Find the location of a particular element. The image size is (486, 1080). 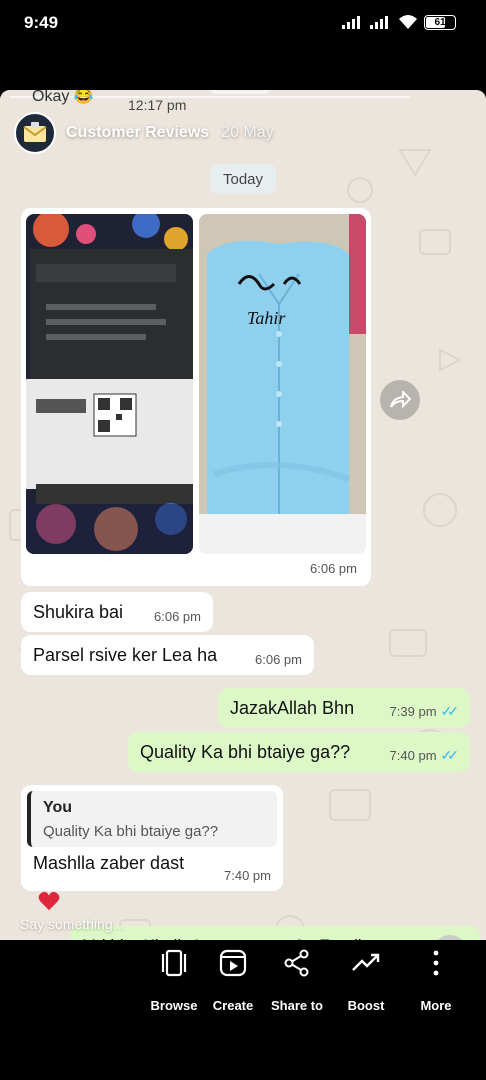

nav-share: Share to is located at coordinates (297, 979).